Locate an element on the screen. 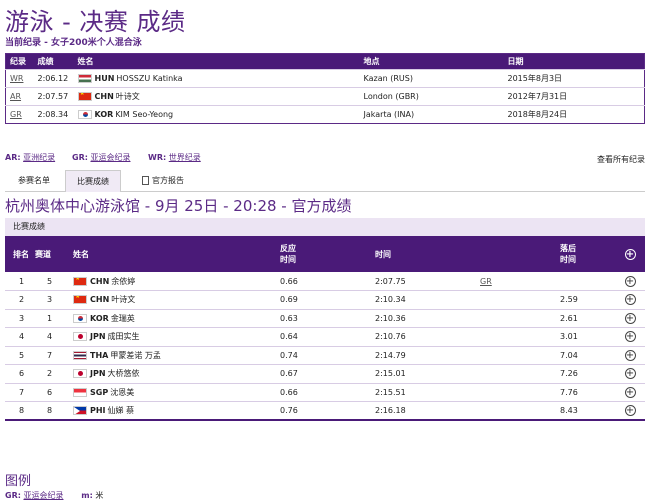 Image resolution: width=650 pixels, height=502 pixels. results-col-record is located at coordinates (520, 254).